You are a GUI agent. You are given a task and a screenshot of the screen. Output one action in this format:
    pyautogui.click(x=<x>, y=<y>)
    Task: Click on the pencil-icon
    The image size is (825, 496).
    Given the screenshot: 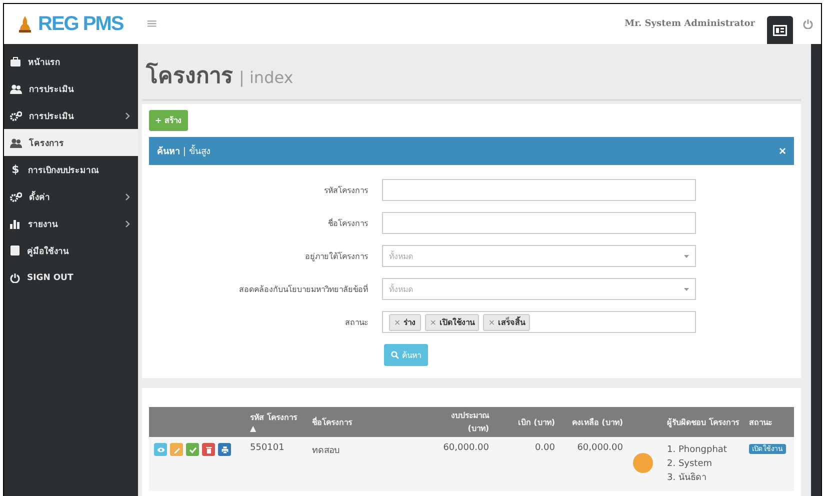 What is the action you would take?
    pyautogui.click(x=176, y=450)
    